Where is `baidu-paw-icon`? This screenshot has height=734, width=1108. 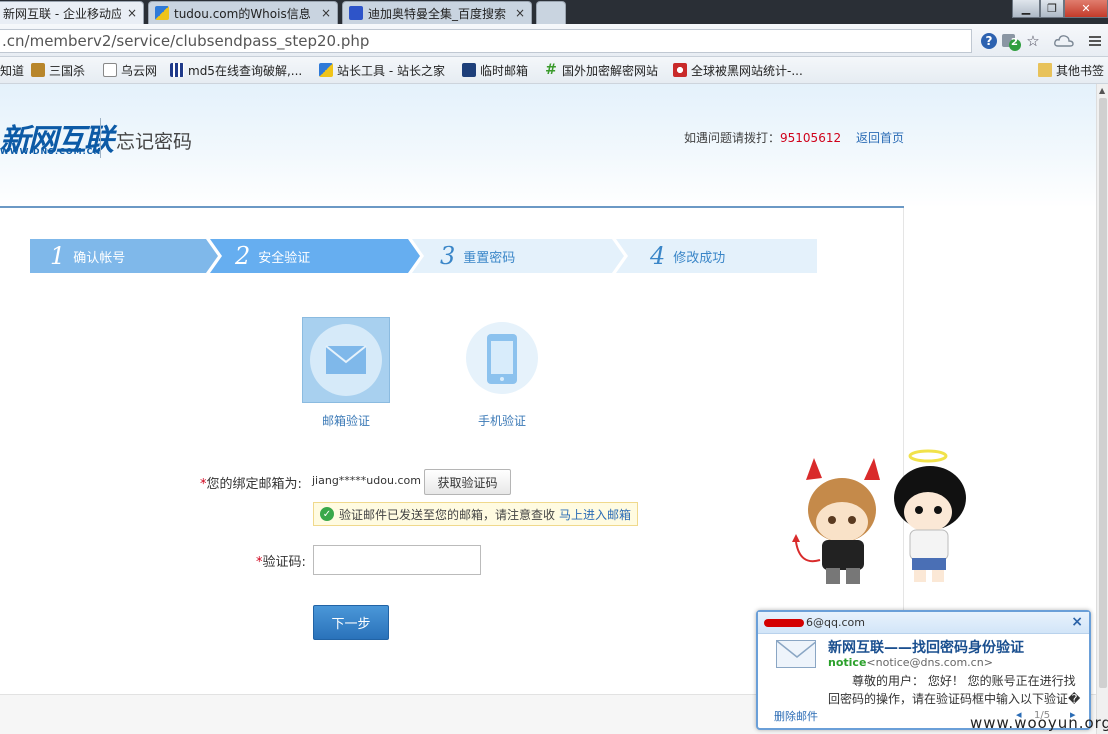 baidu-paw-icon is located at coordinates (356, 13).